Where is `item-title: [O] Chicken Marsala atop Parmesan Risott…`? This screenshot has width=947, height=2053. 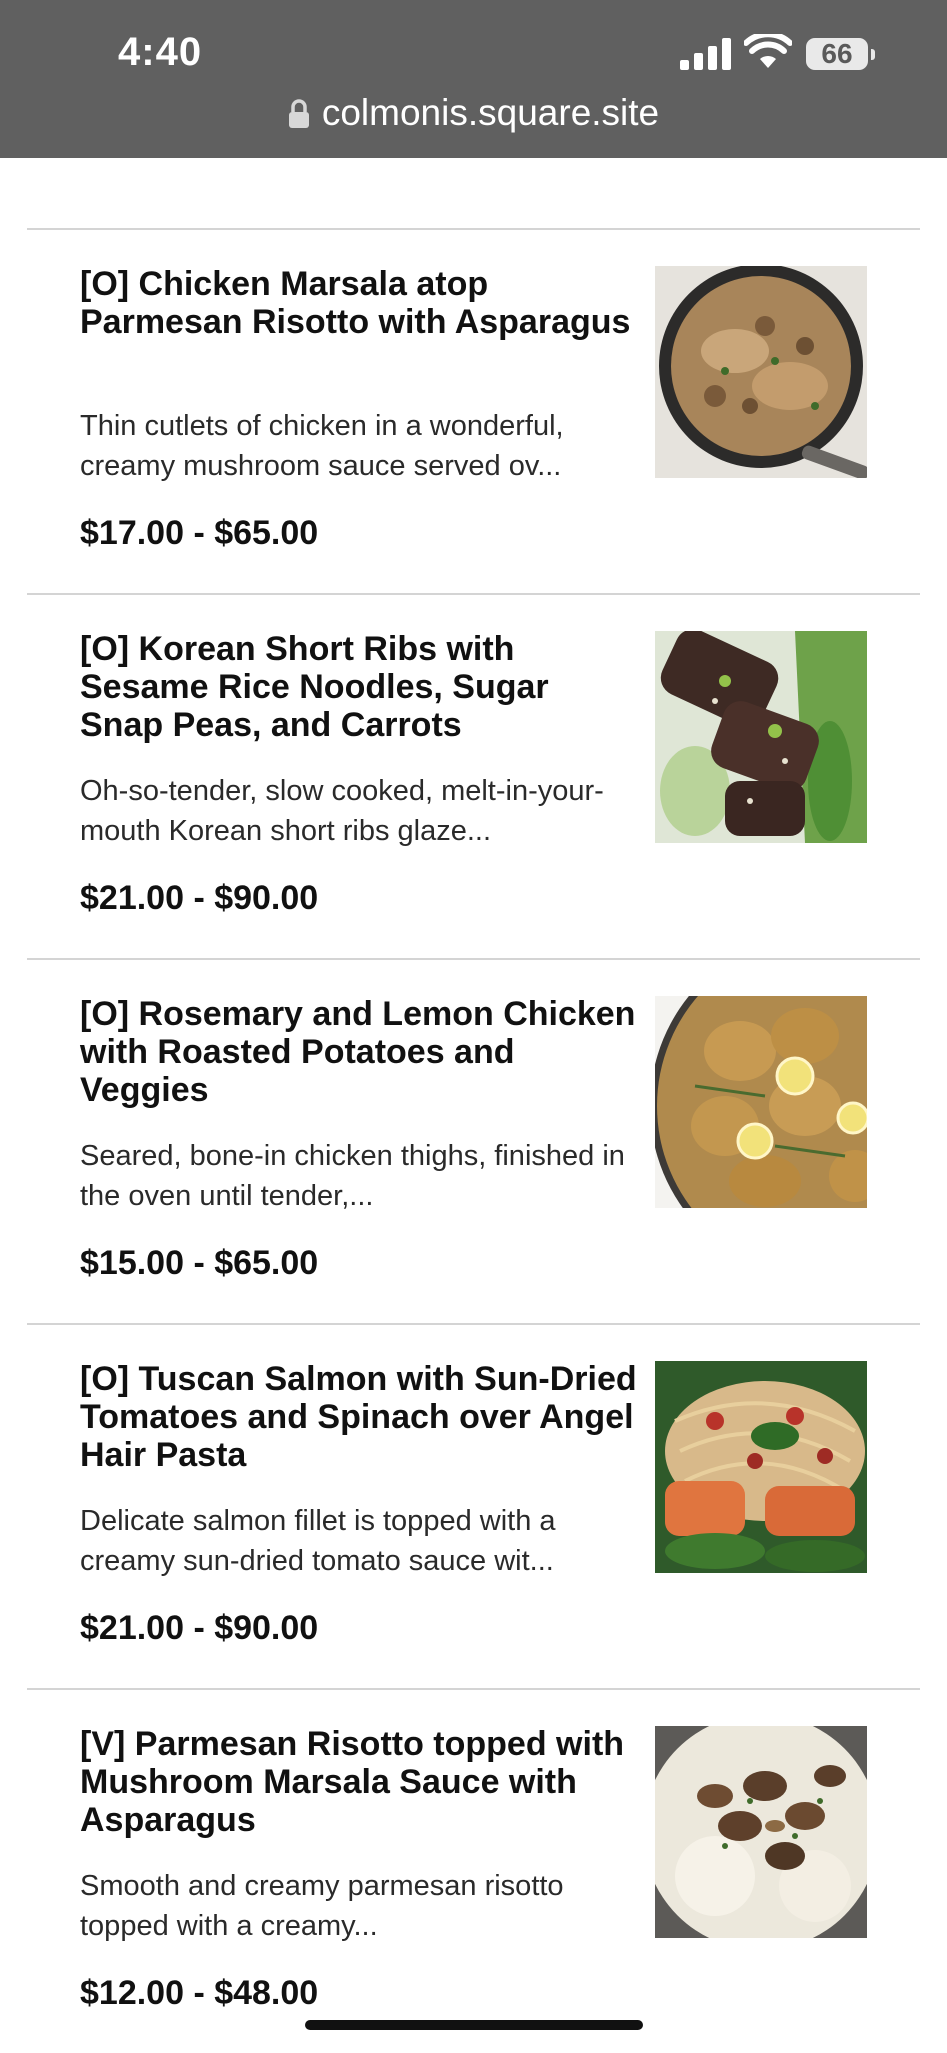 item-title: [O] Chicken Marsala atop Parmesan Risott… is located at coordinates (355, 303).